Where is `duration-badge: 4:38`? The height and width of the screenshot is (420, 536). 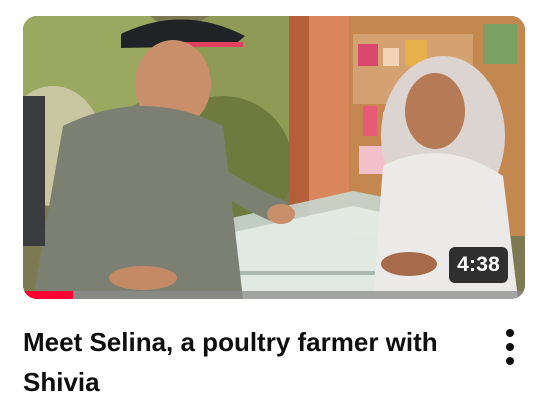 duration-badge: 4:38 is located at coordinates (478, 265).